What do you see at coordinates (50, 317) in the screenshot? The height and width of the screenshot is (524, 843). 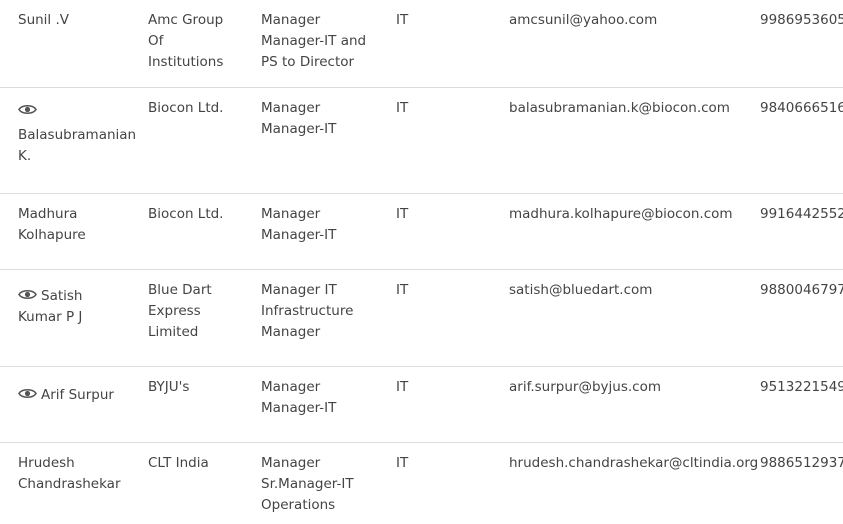 I see `name-line: Kumar P J` at bounding box center [50, 317].